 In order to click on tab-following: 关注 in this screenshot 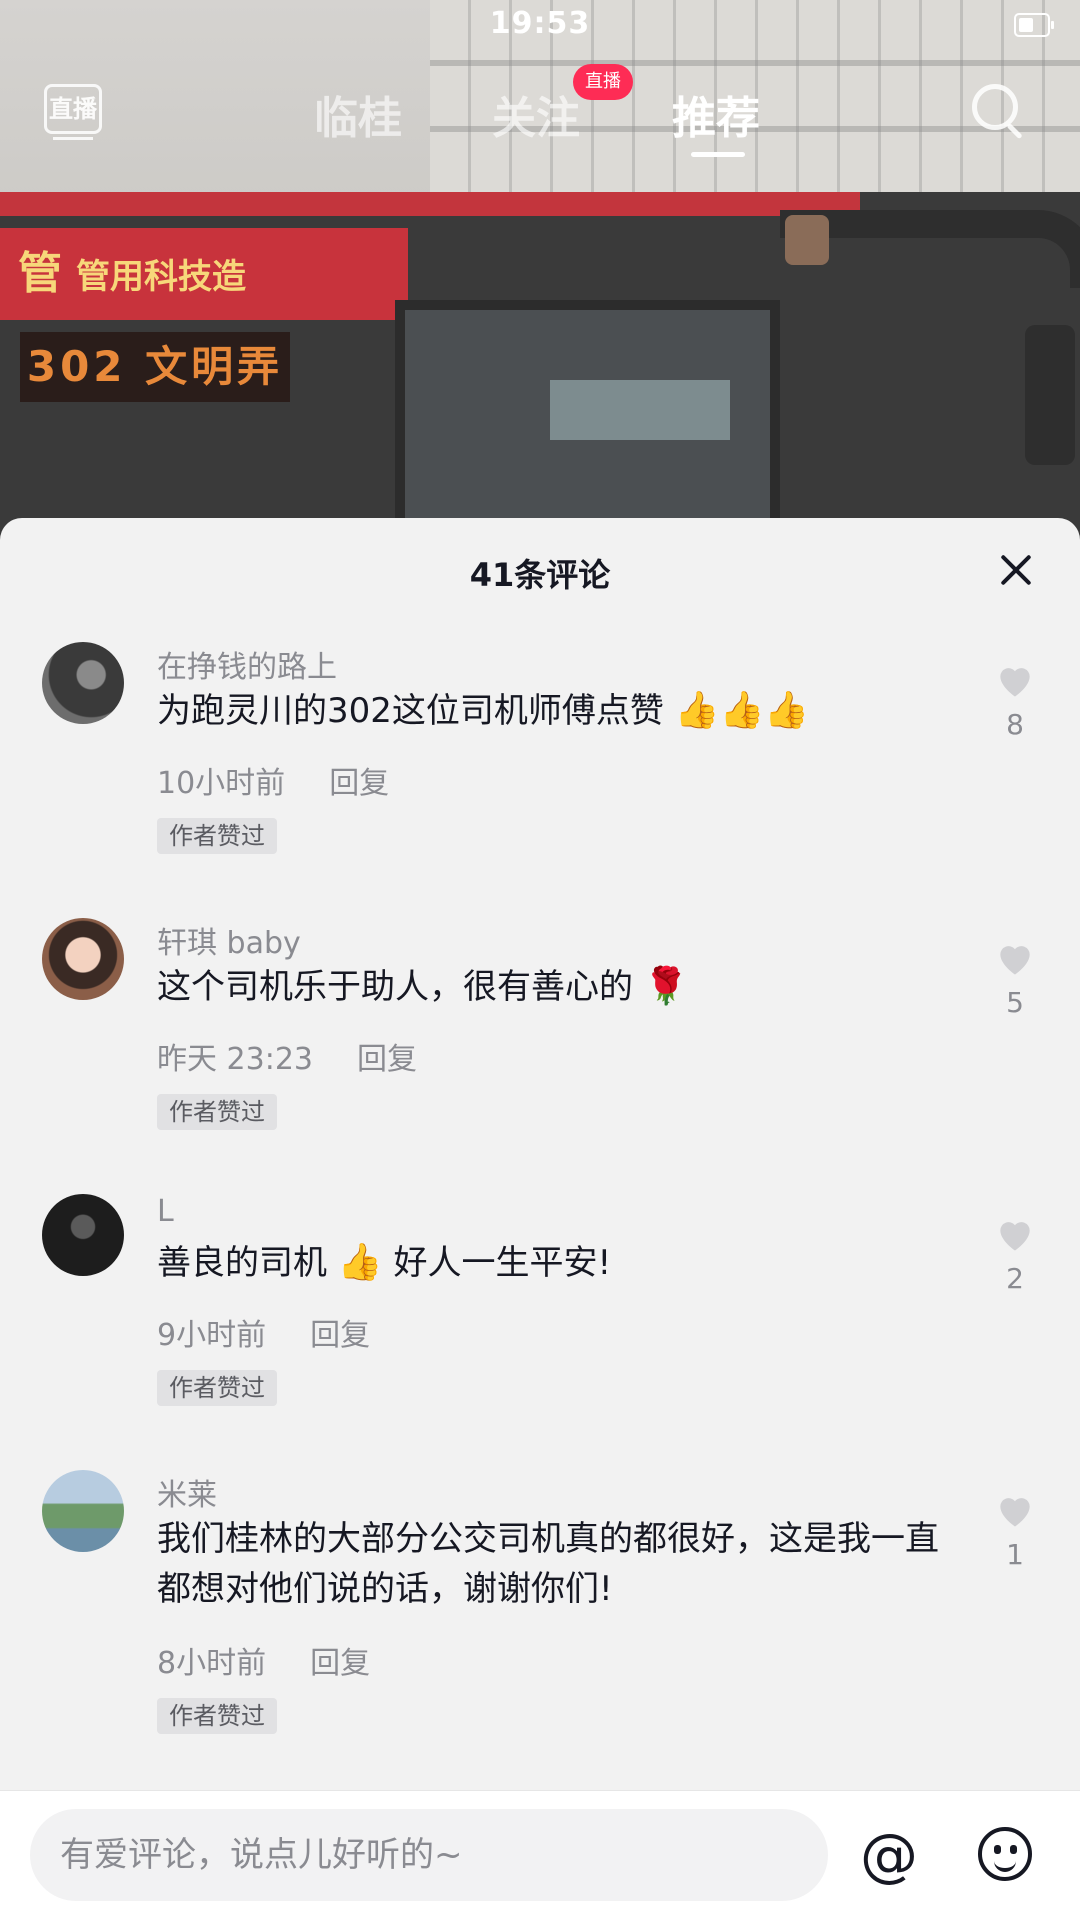, I will do `click(536, 114)`.